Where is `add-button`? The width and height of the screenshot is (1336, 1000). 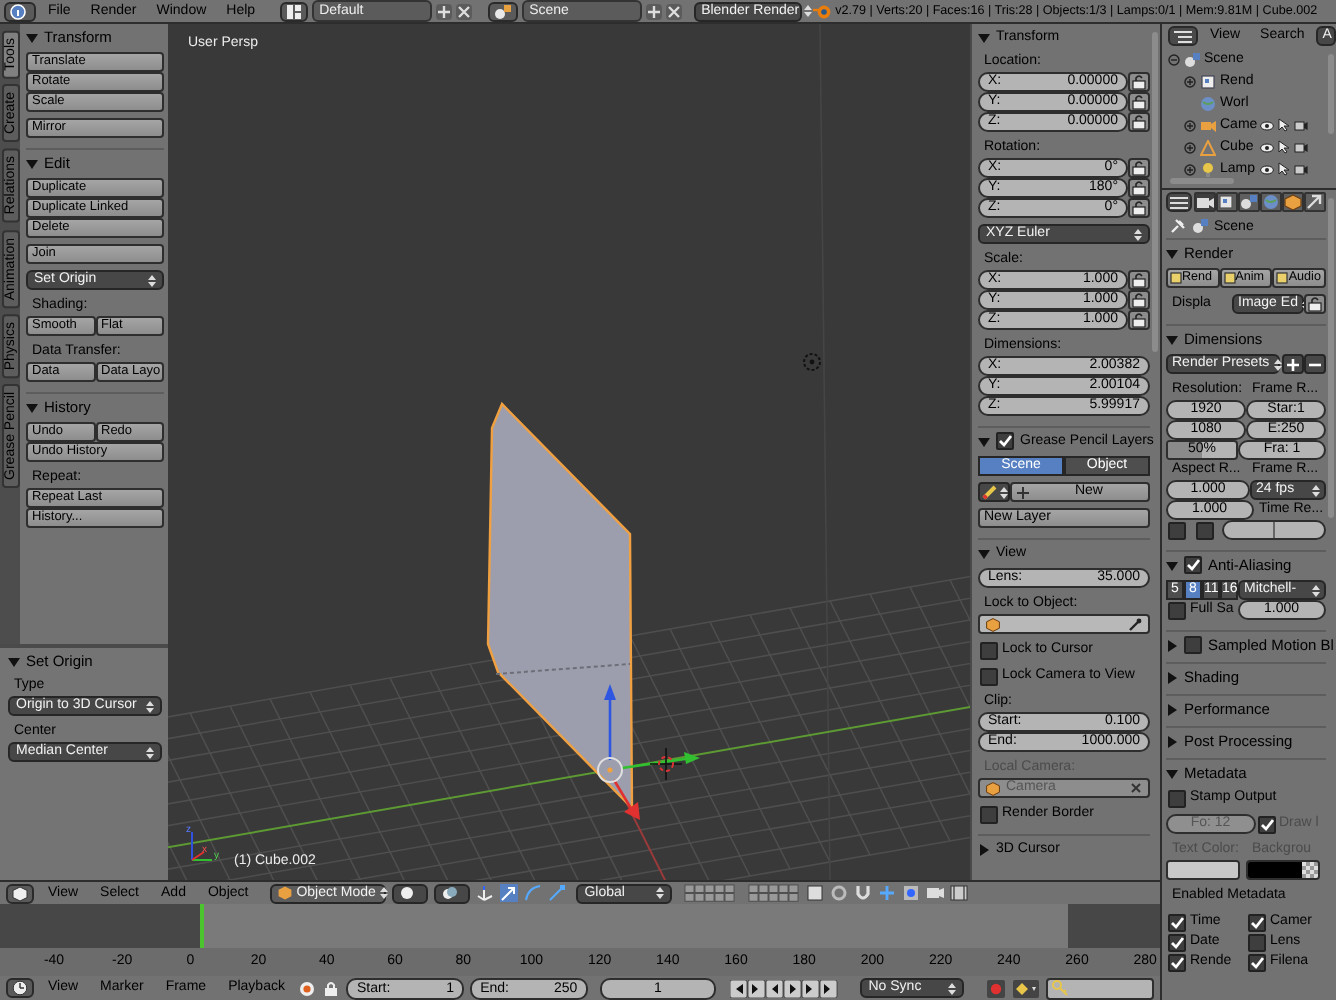
add-button is located at coordinates (1293, 364).